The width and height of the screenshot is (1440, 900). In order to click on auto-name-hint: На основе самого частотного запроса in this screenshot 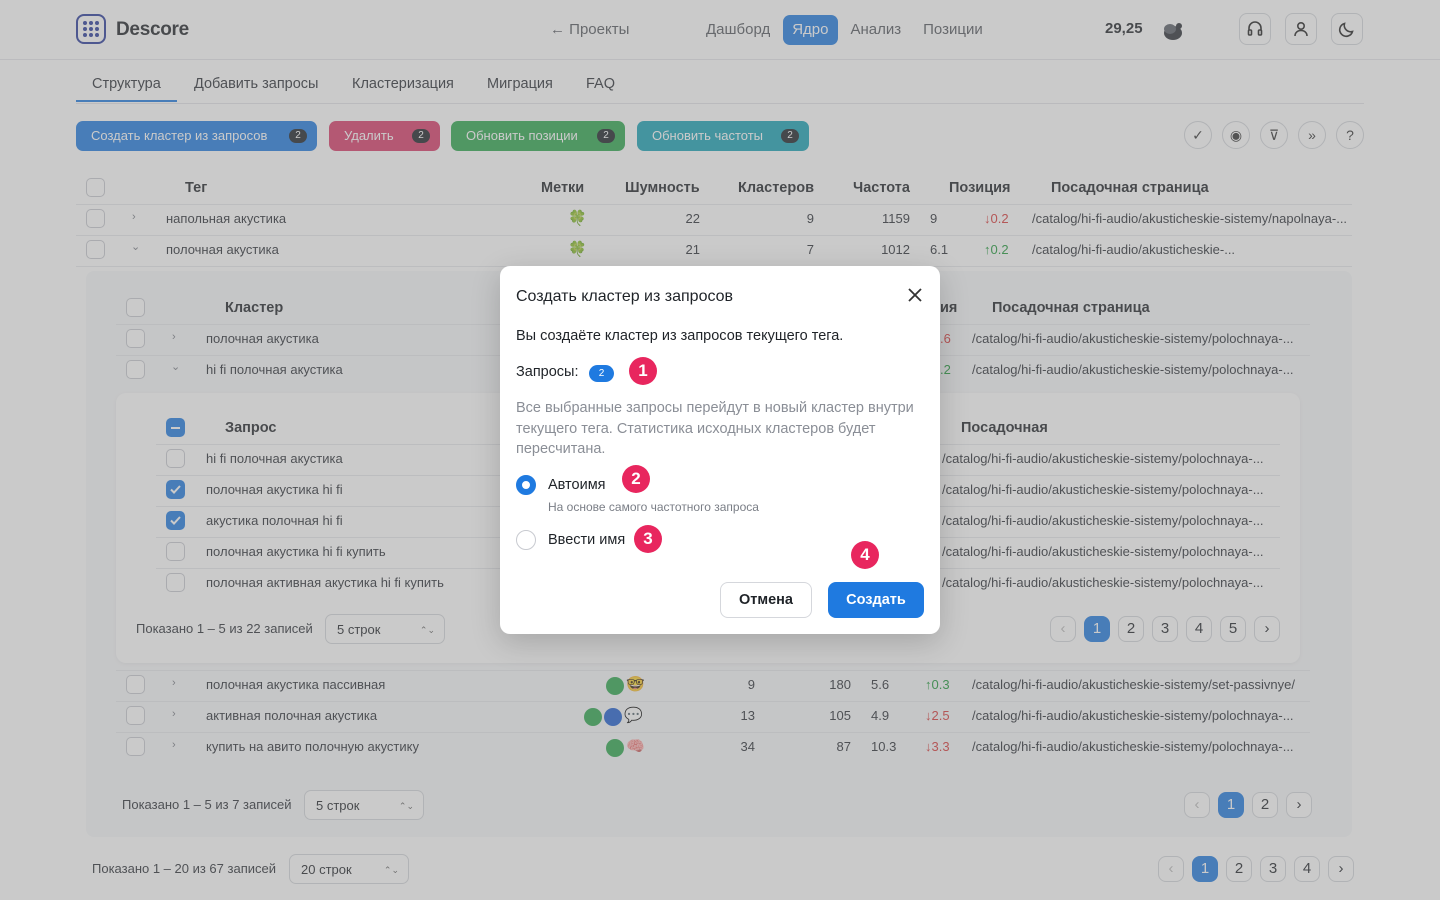, I will do `click(653, 507)`.